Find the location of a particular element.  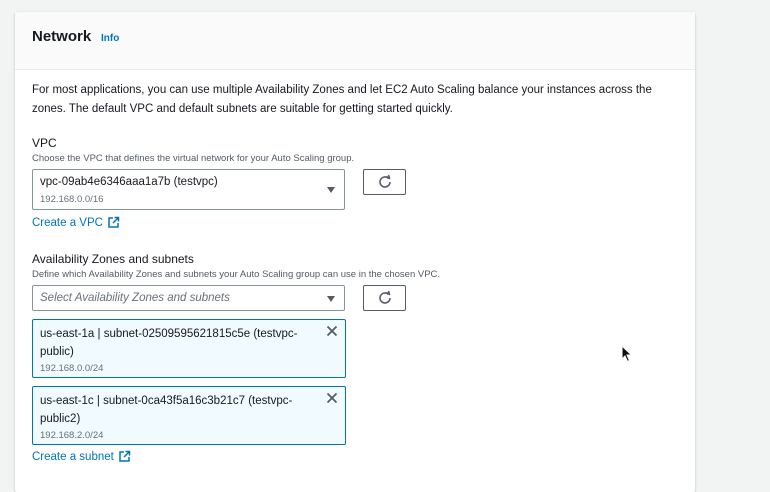

create-vpc-link: Create a VPC is located at coordinates (76, 222).